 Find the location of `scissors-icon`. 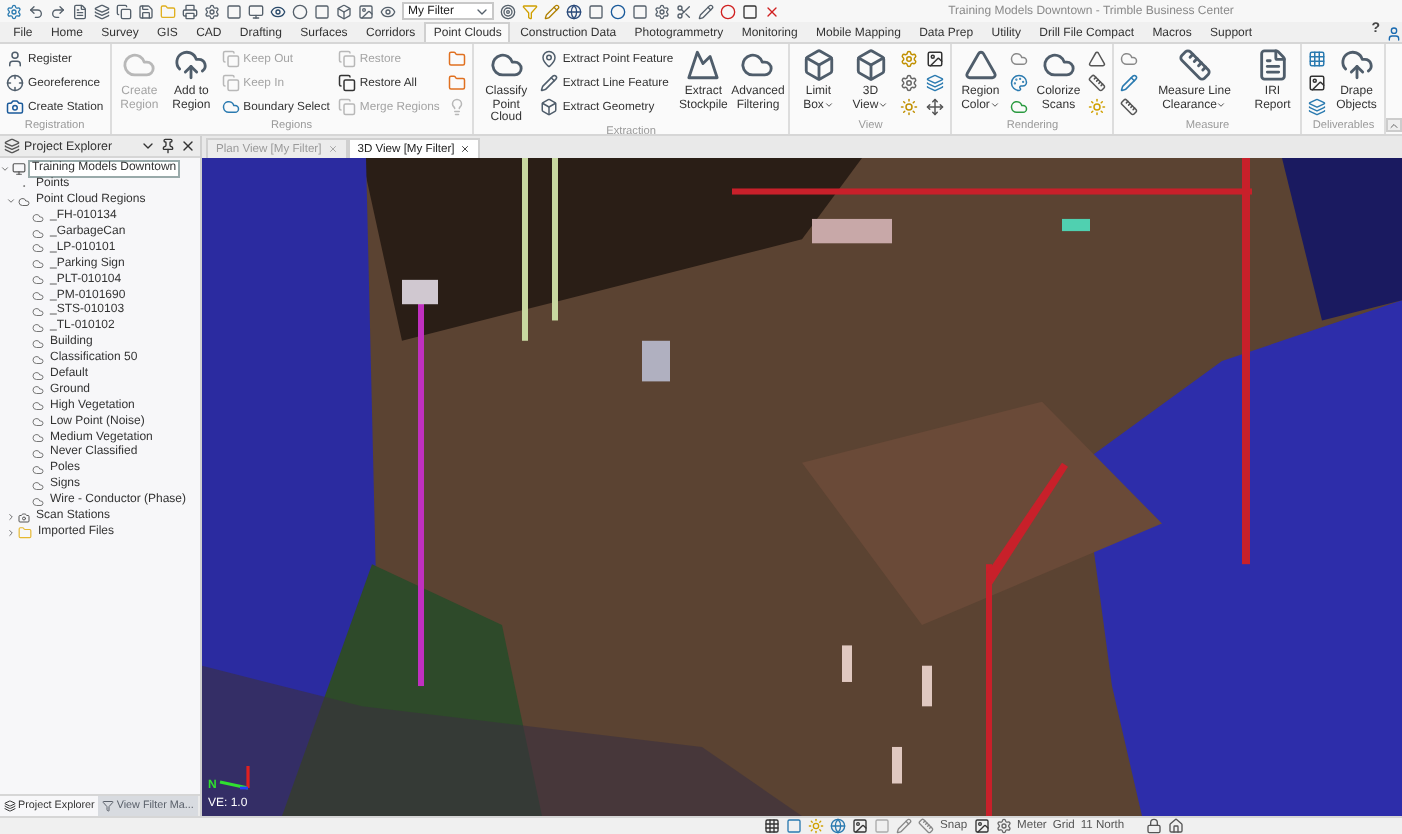

scissors-icon is located at coordinates (684, 11).